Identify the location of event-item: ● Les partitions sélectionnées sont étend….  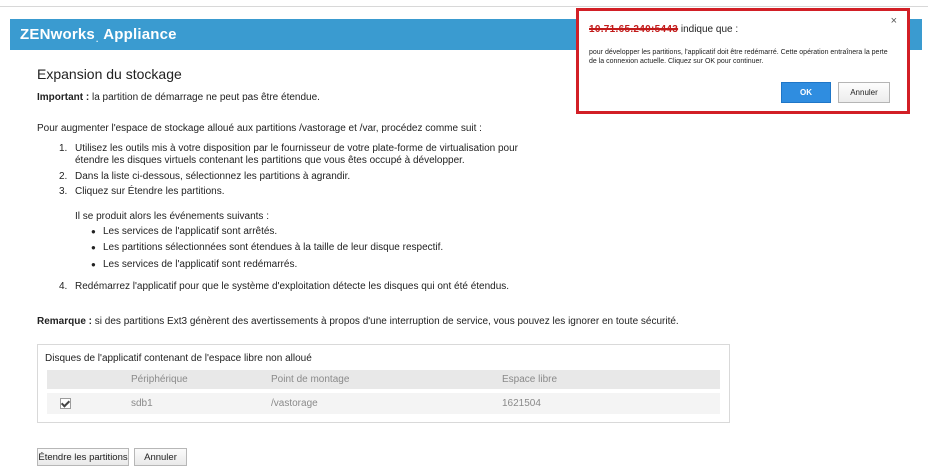
(267, 247).